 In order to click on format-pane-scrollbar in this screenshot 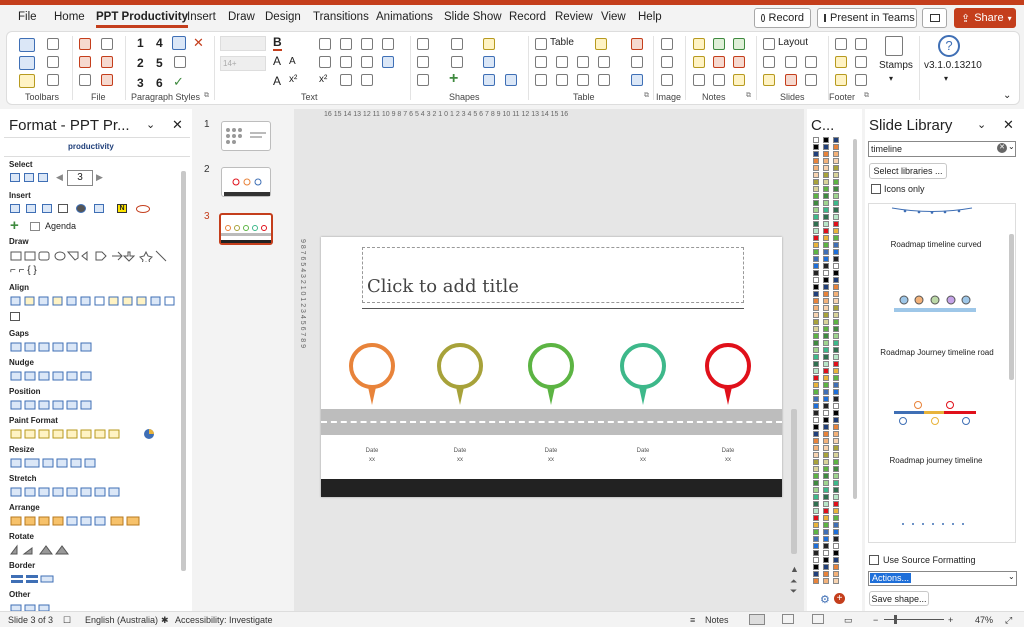, I will do `click(183, 371)`.